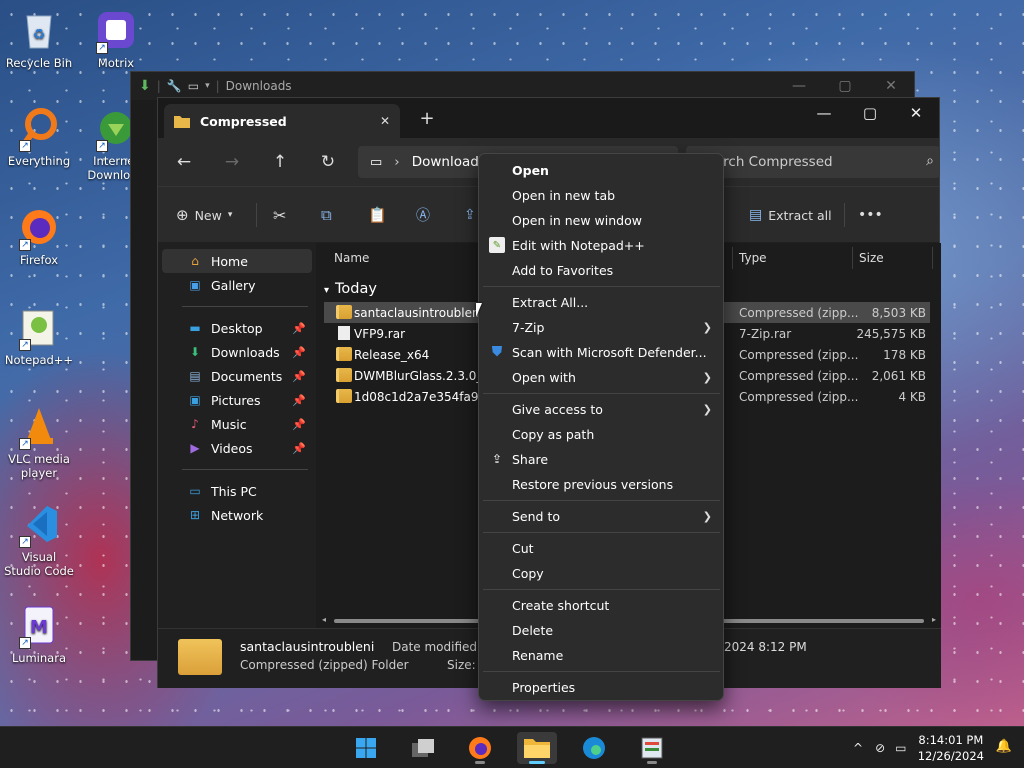  I want to click on menu-item-delete: Delete, so click(601, 630).